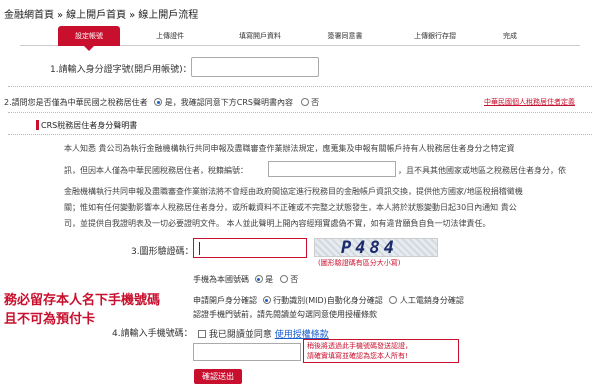 The image size is (600, 384). What do you see at coordinates (435, 36) in the screenshot?
I see `step-upload-passbook: 上傳銀行存摺` at bounding box center [435, 36].